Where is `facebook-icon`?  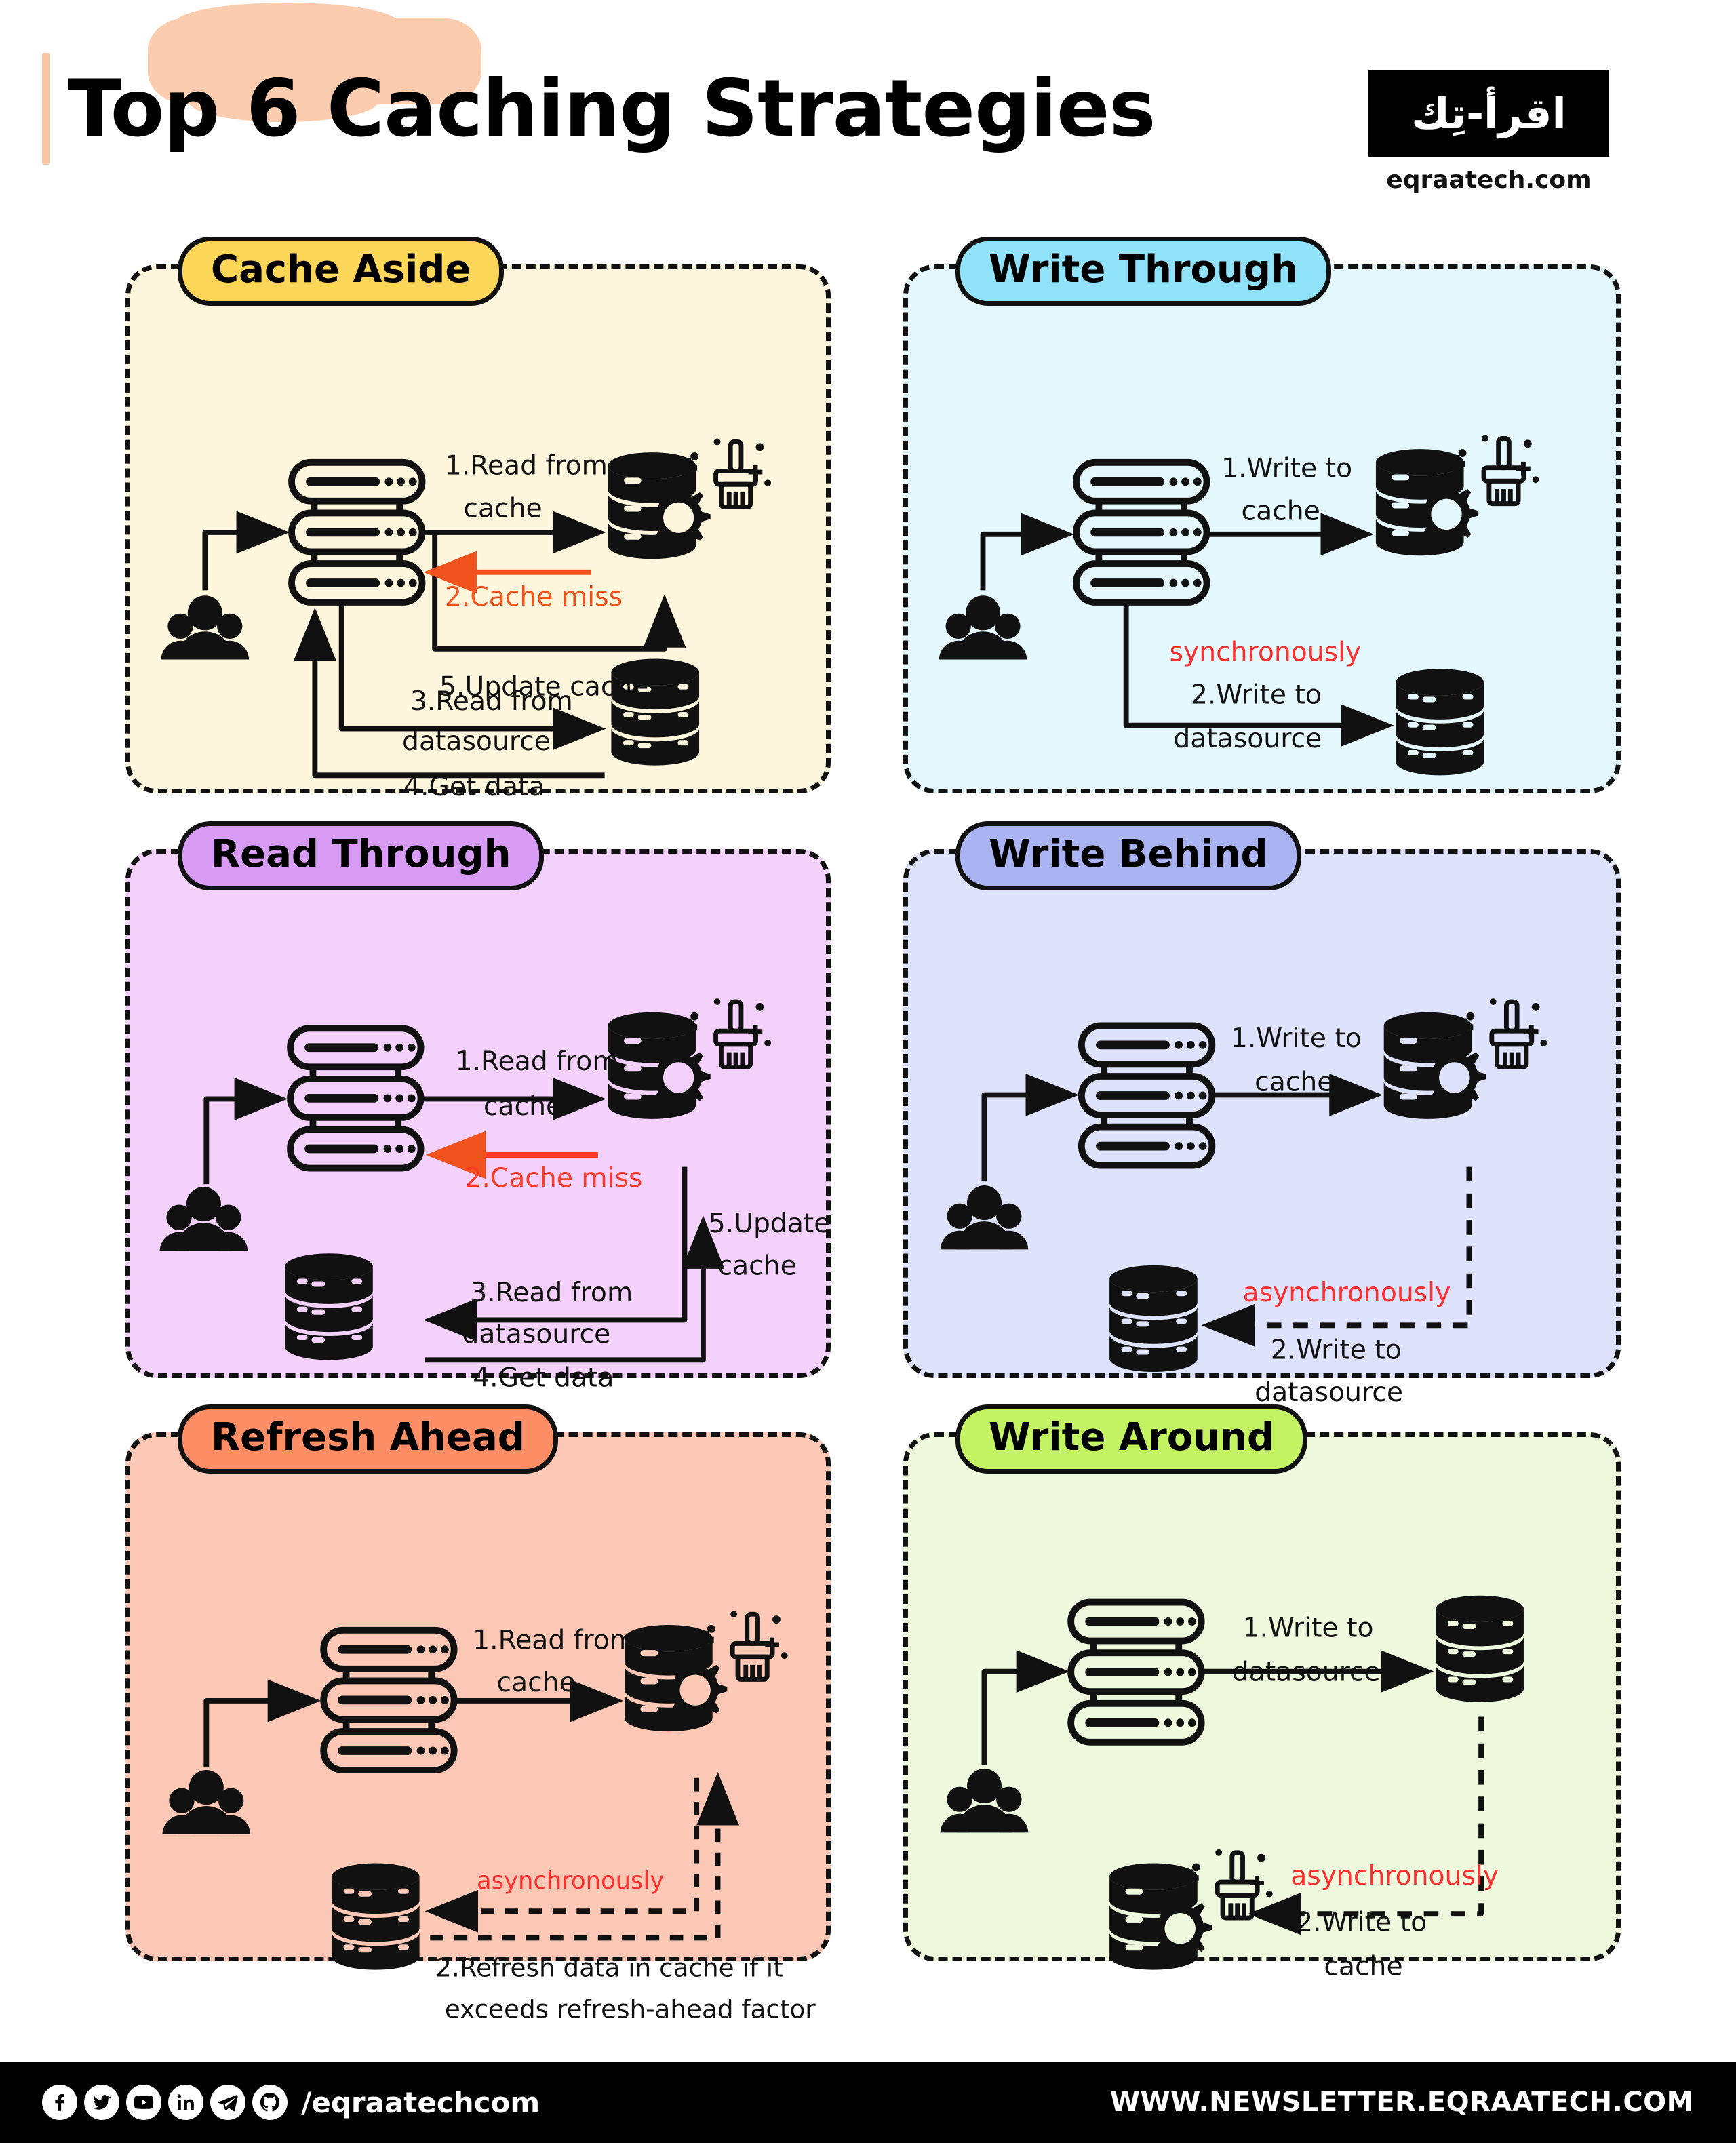 facebook-icon is located at coordinates (59, 2102).